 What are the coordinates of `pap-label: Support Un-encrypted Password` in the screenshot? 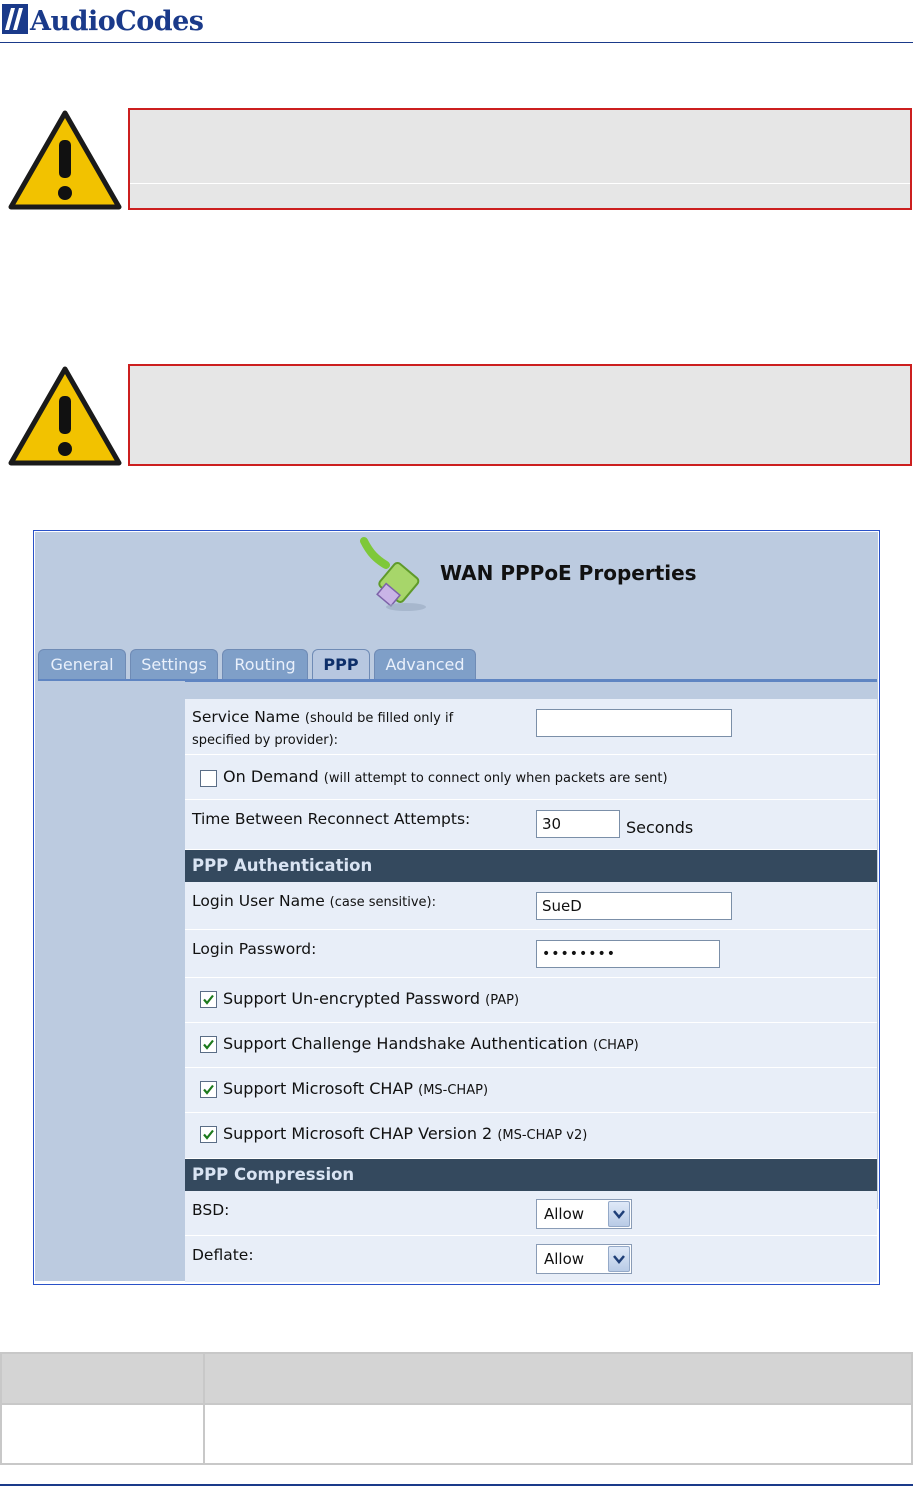 It's located at (352, 998).